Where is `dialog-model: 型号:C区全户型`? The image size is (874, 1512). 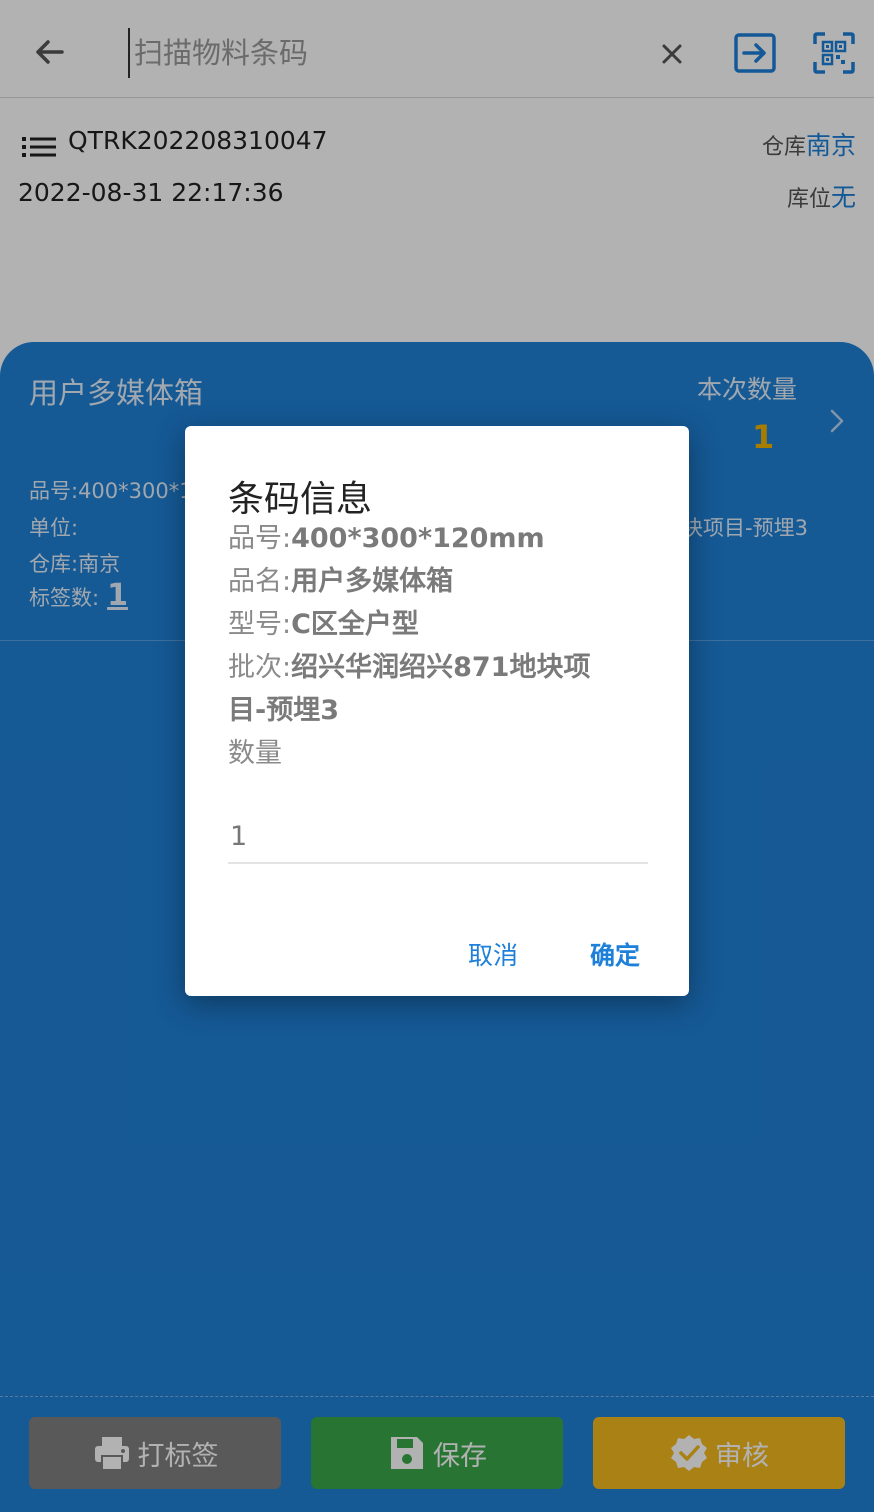
dialog-model: 型号:C区全户型 is located at coordinates (423, 624).